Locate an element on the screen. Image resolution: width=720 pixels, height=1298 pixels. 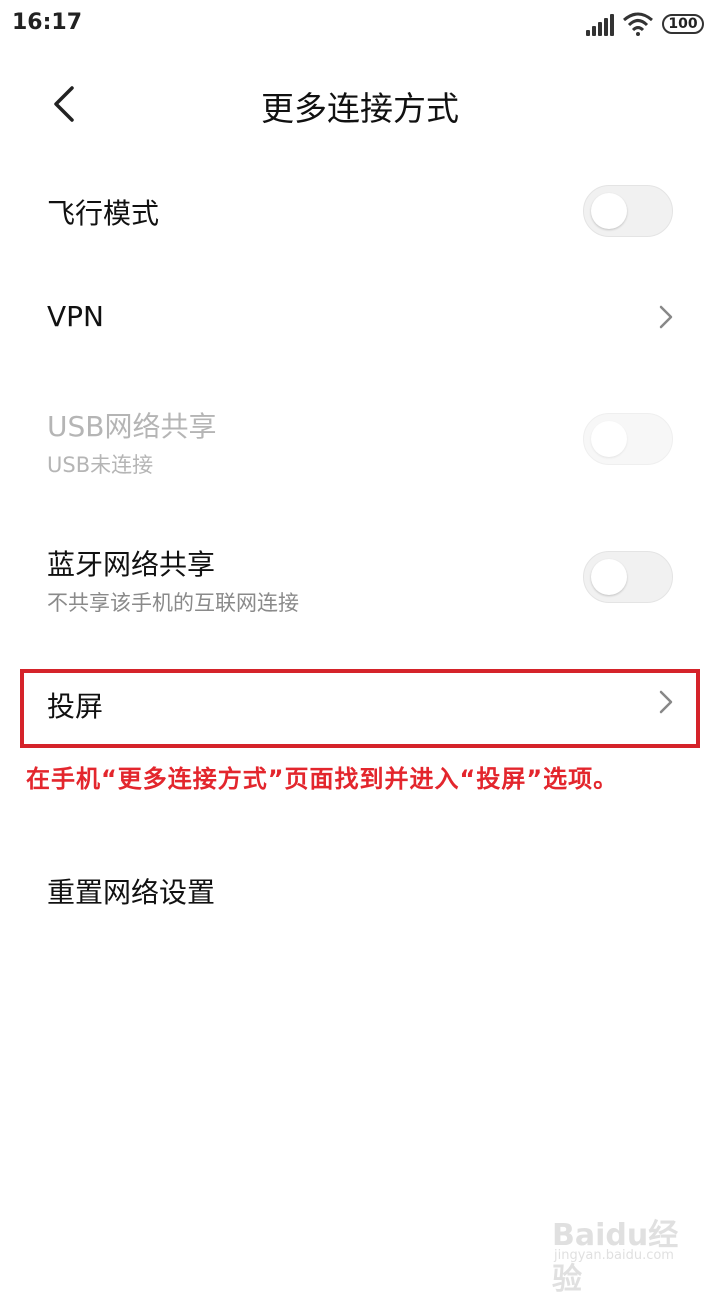
usb-tethering-row: USB网络共享 USB未连接 is located at coordinates (360, 445).